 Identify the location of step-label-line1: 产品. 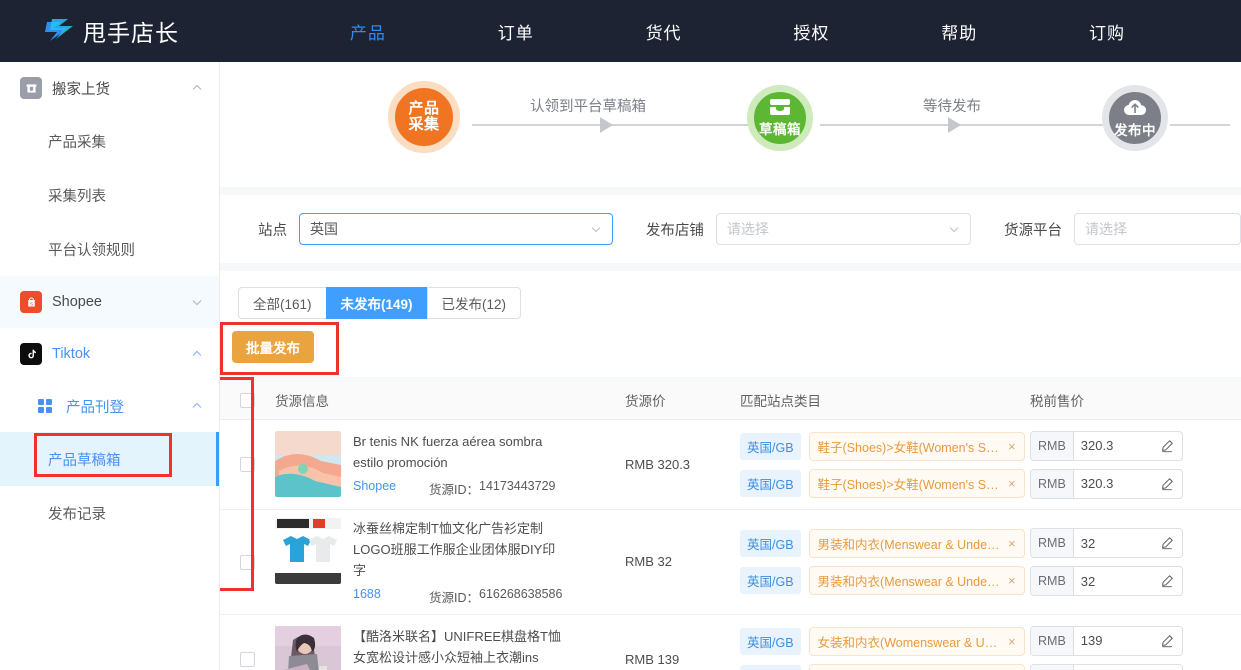
(424, 108).